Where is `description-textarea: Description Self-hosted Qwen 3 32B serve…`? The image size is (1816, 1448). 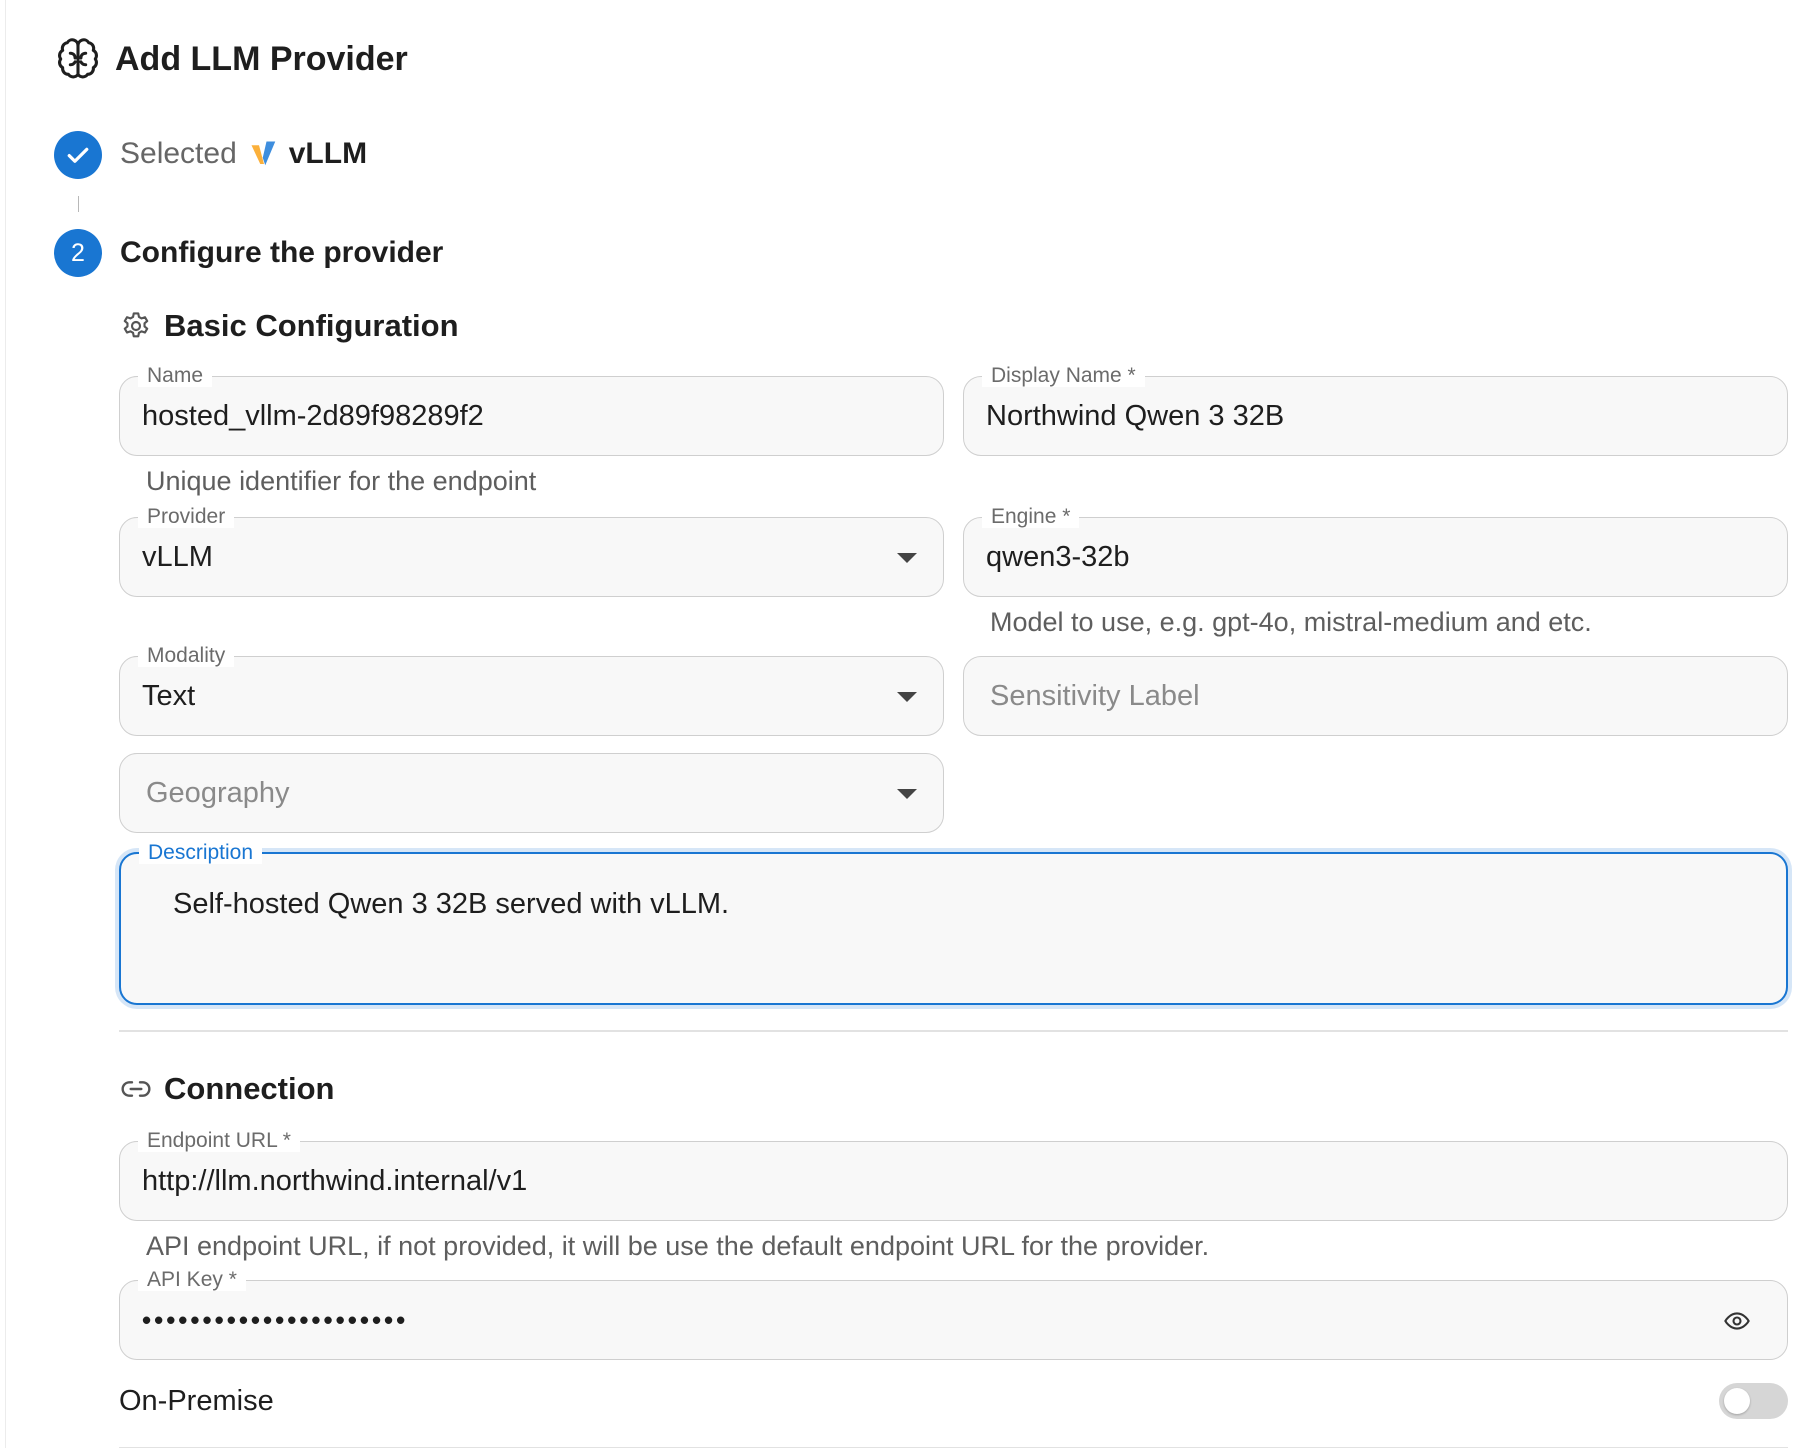 description-textarea: Description Self-hosted Qwen 3 32B serve… is located at coordinates (953, 923).